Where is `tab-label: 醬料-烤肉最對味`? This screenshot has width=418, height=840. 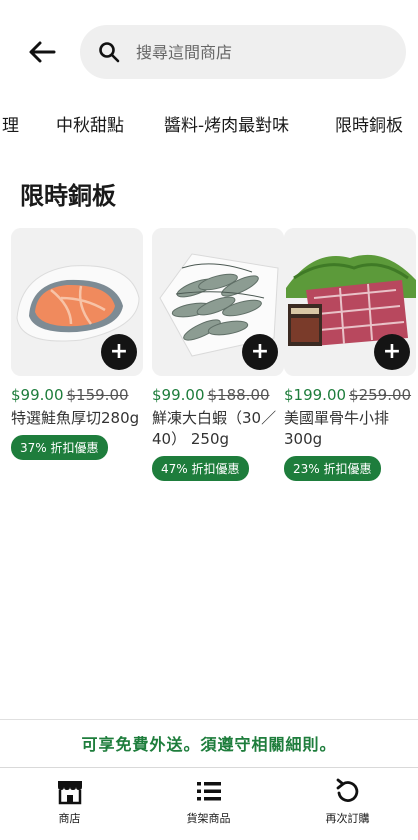 tab-label: 醬料-烤肉最對味 is located at coordinates (227, 126).